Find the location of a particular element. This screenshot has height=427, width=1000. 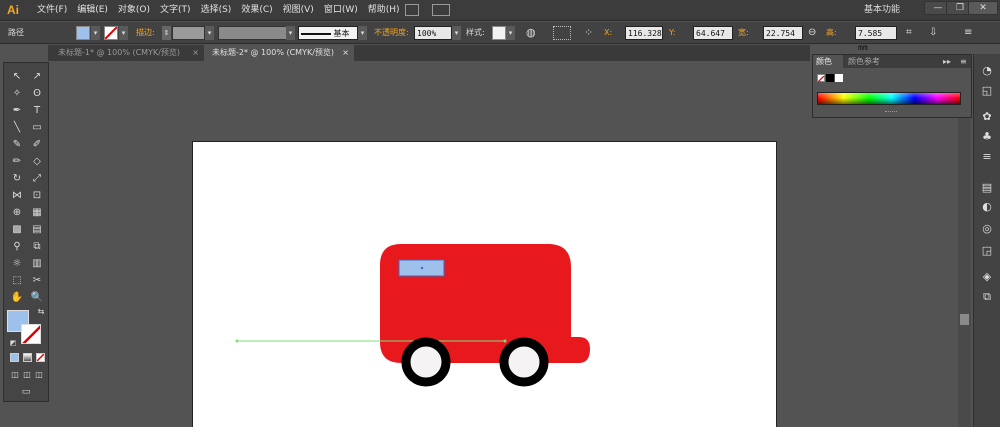

stroke-label: 描边: is located at coordinates (145, 33).